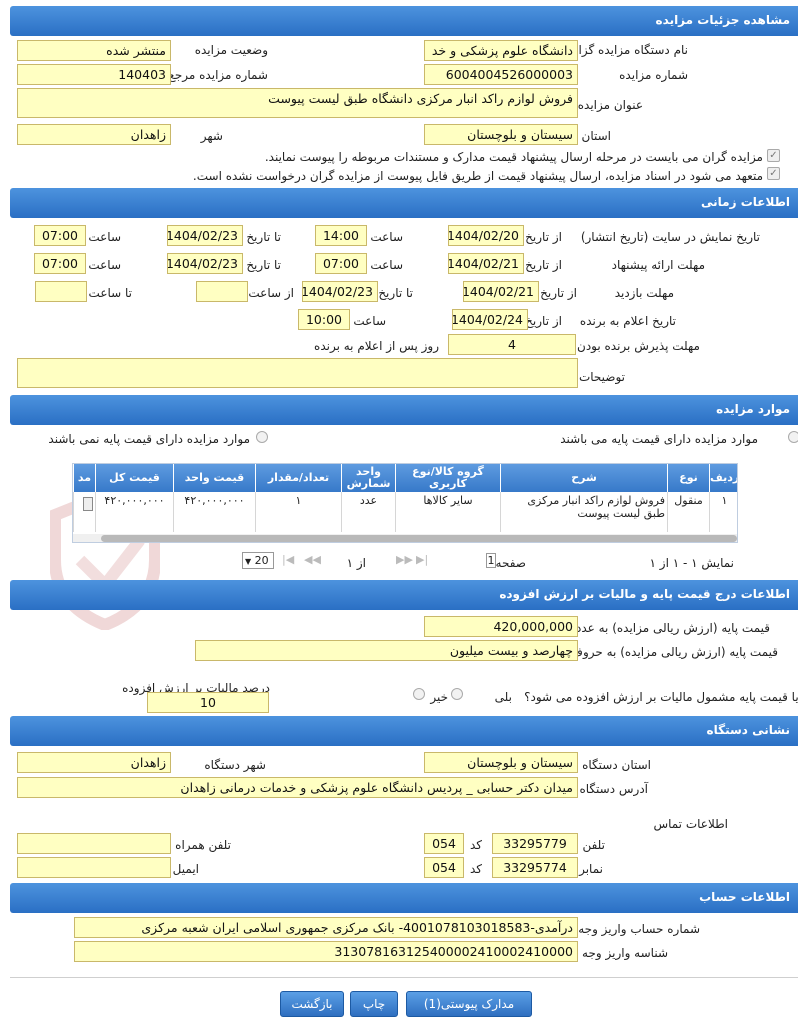 Image resolution: width=798 pixels, height=1035 pixels. What do you see at coordinates (231, 50) in the screenshot?
I see `status-label: وضعیت مزایده` at bounding box center [231, 50].